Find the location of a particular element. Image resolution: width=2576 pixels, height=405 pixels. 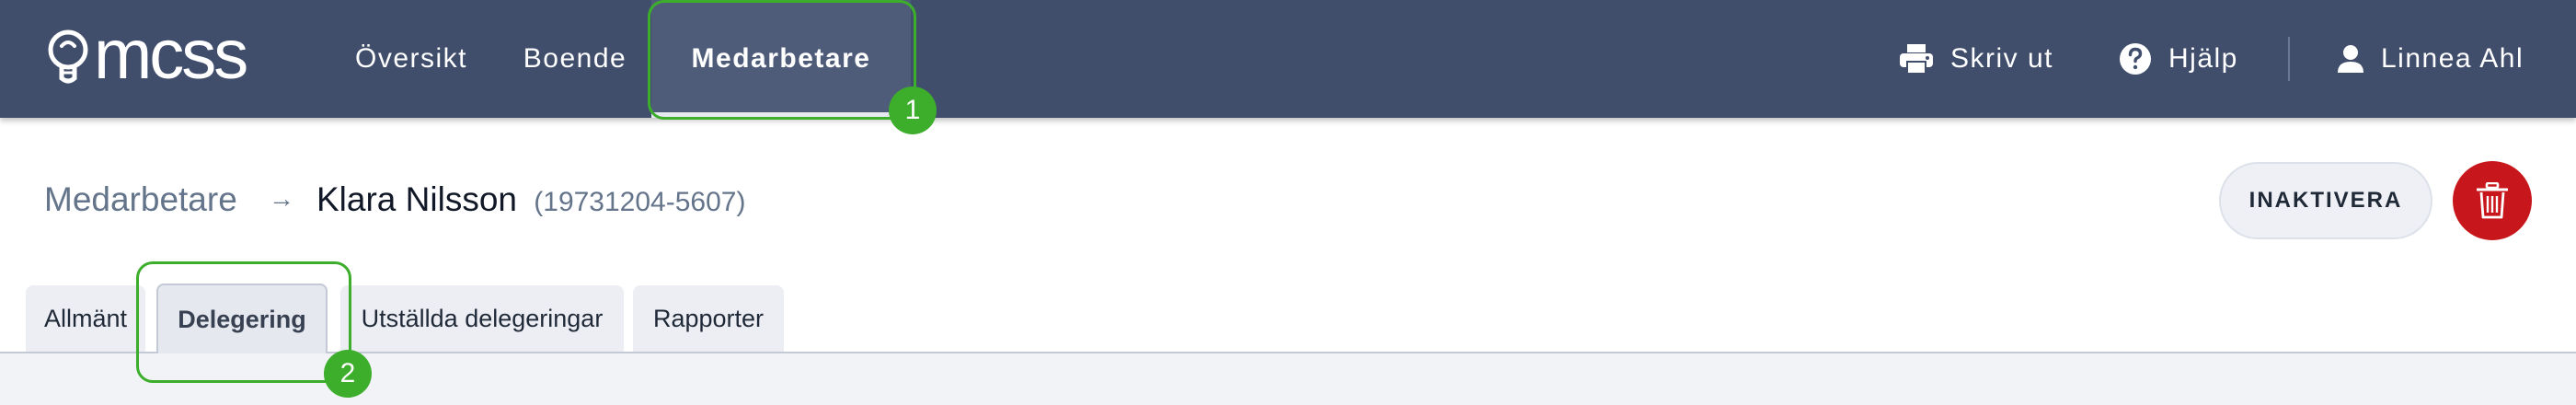

logo-bulb-icon is located at coordinates (68, 56).